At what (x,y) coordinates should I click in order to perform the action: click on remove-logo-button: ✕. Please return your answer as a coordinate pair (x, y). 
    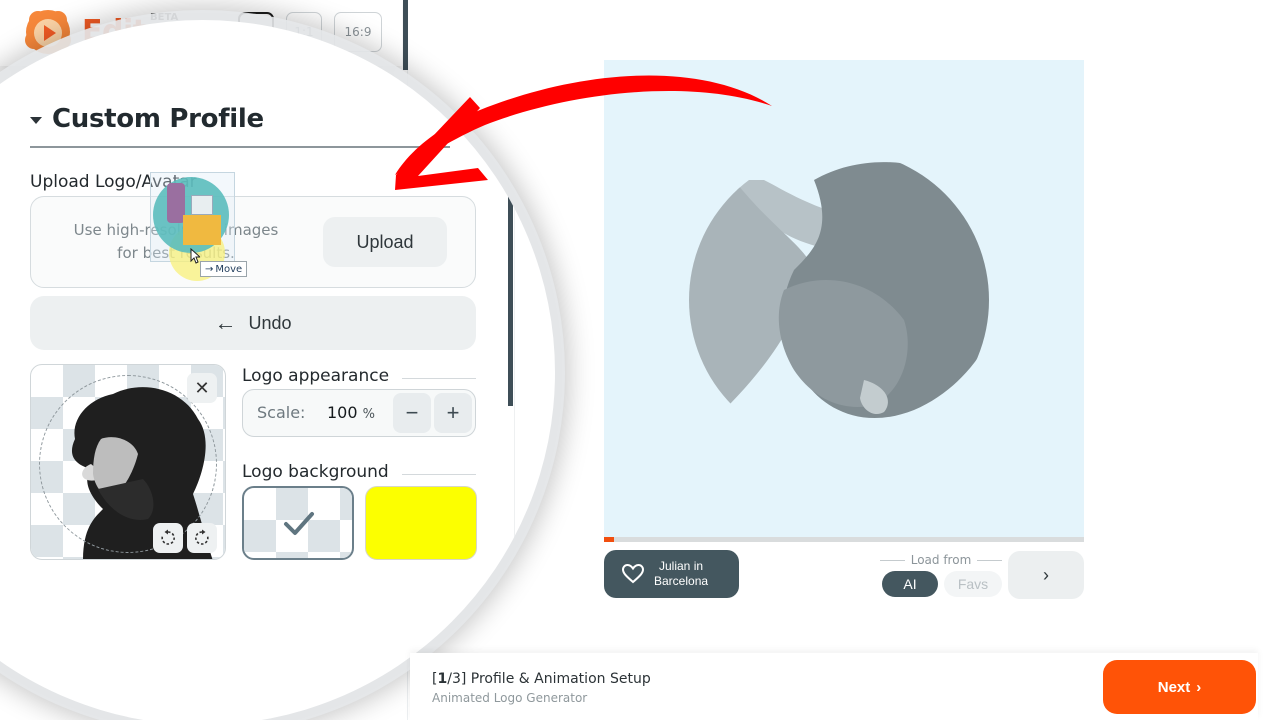
    Looking at the image, I should click on (202, 388).